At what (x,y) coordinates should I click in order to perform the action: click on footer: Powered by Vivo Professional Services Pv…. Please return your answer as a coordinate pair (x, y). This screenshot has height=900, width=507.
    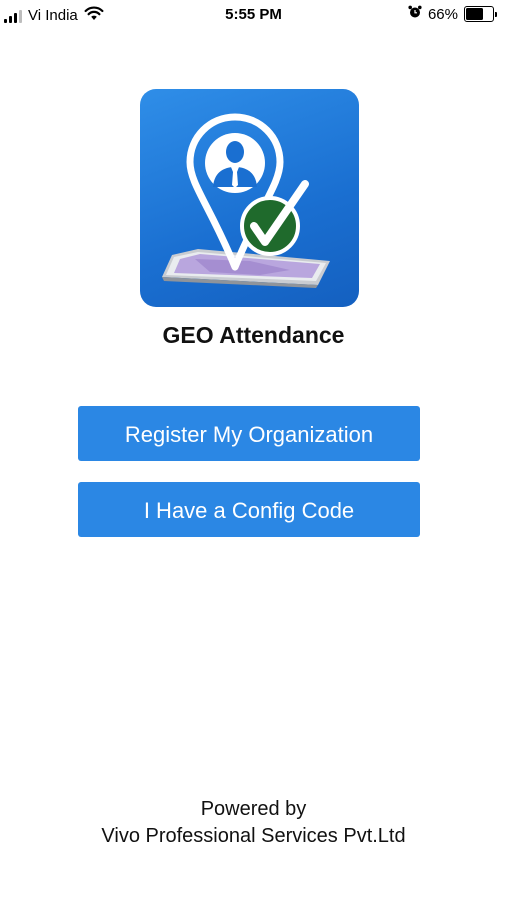
    Looking at the image, I should click on (253, 823).